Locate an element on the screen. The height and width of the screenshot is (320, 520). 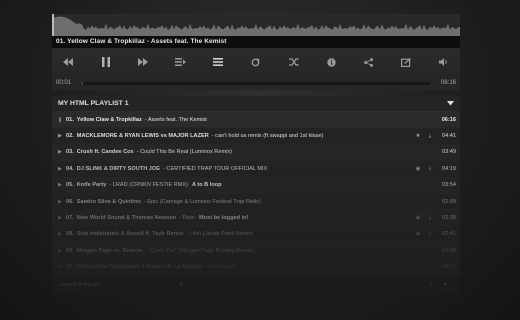
popout-icon is located at coordinates (406, 62).